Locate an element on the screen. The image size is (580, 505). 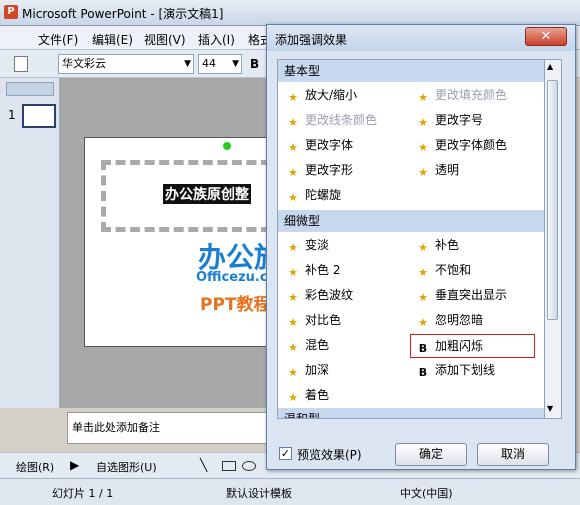
scroll-up-icon: ▲ is located at coordinates (550, 66).